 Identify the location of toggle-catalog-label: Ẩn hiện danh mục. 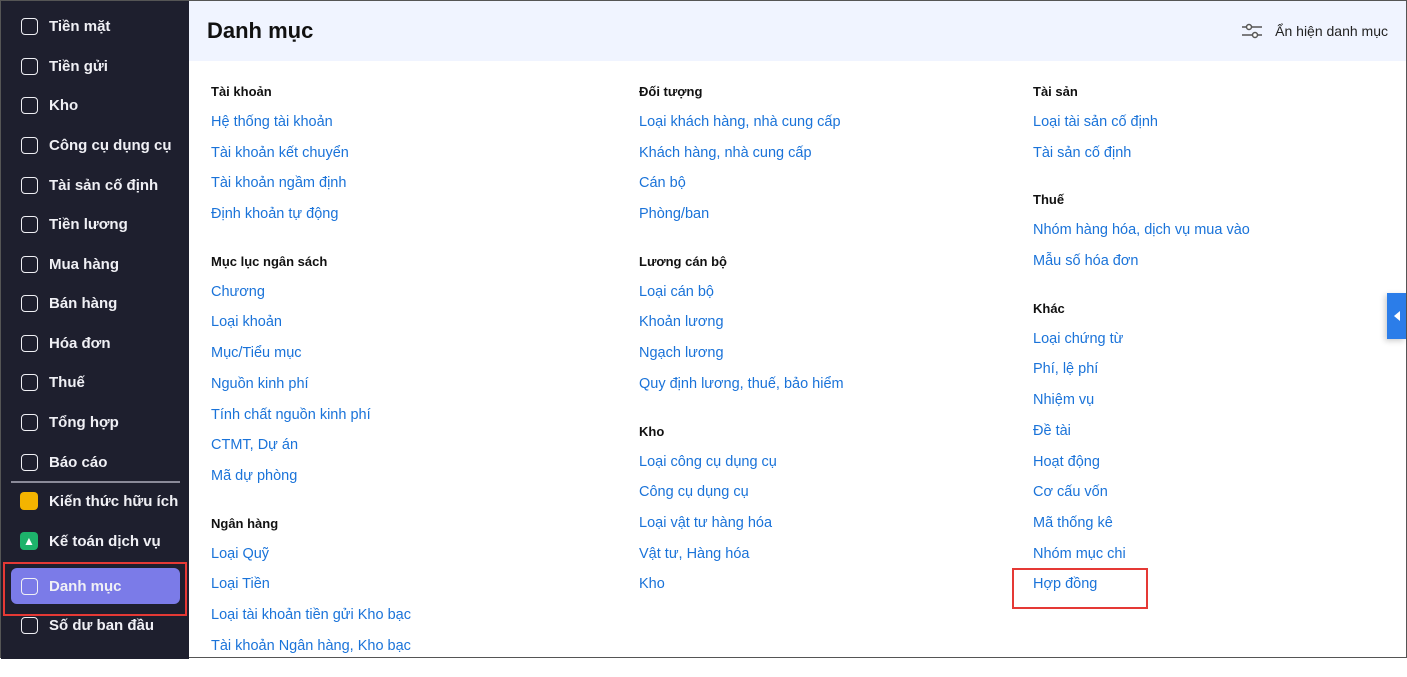
(1331, 31).